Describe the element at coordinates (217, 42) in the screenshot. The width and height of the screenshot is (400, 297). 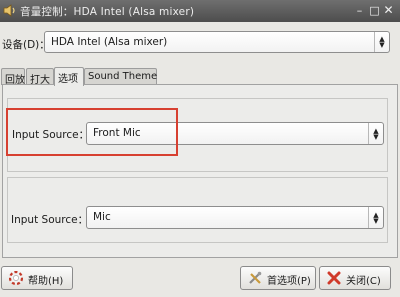
I see `device-select: HDA Intel (Alsa mixer) ▲ ▼` at that location.